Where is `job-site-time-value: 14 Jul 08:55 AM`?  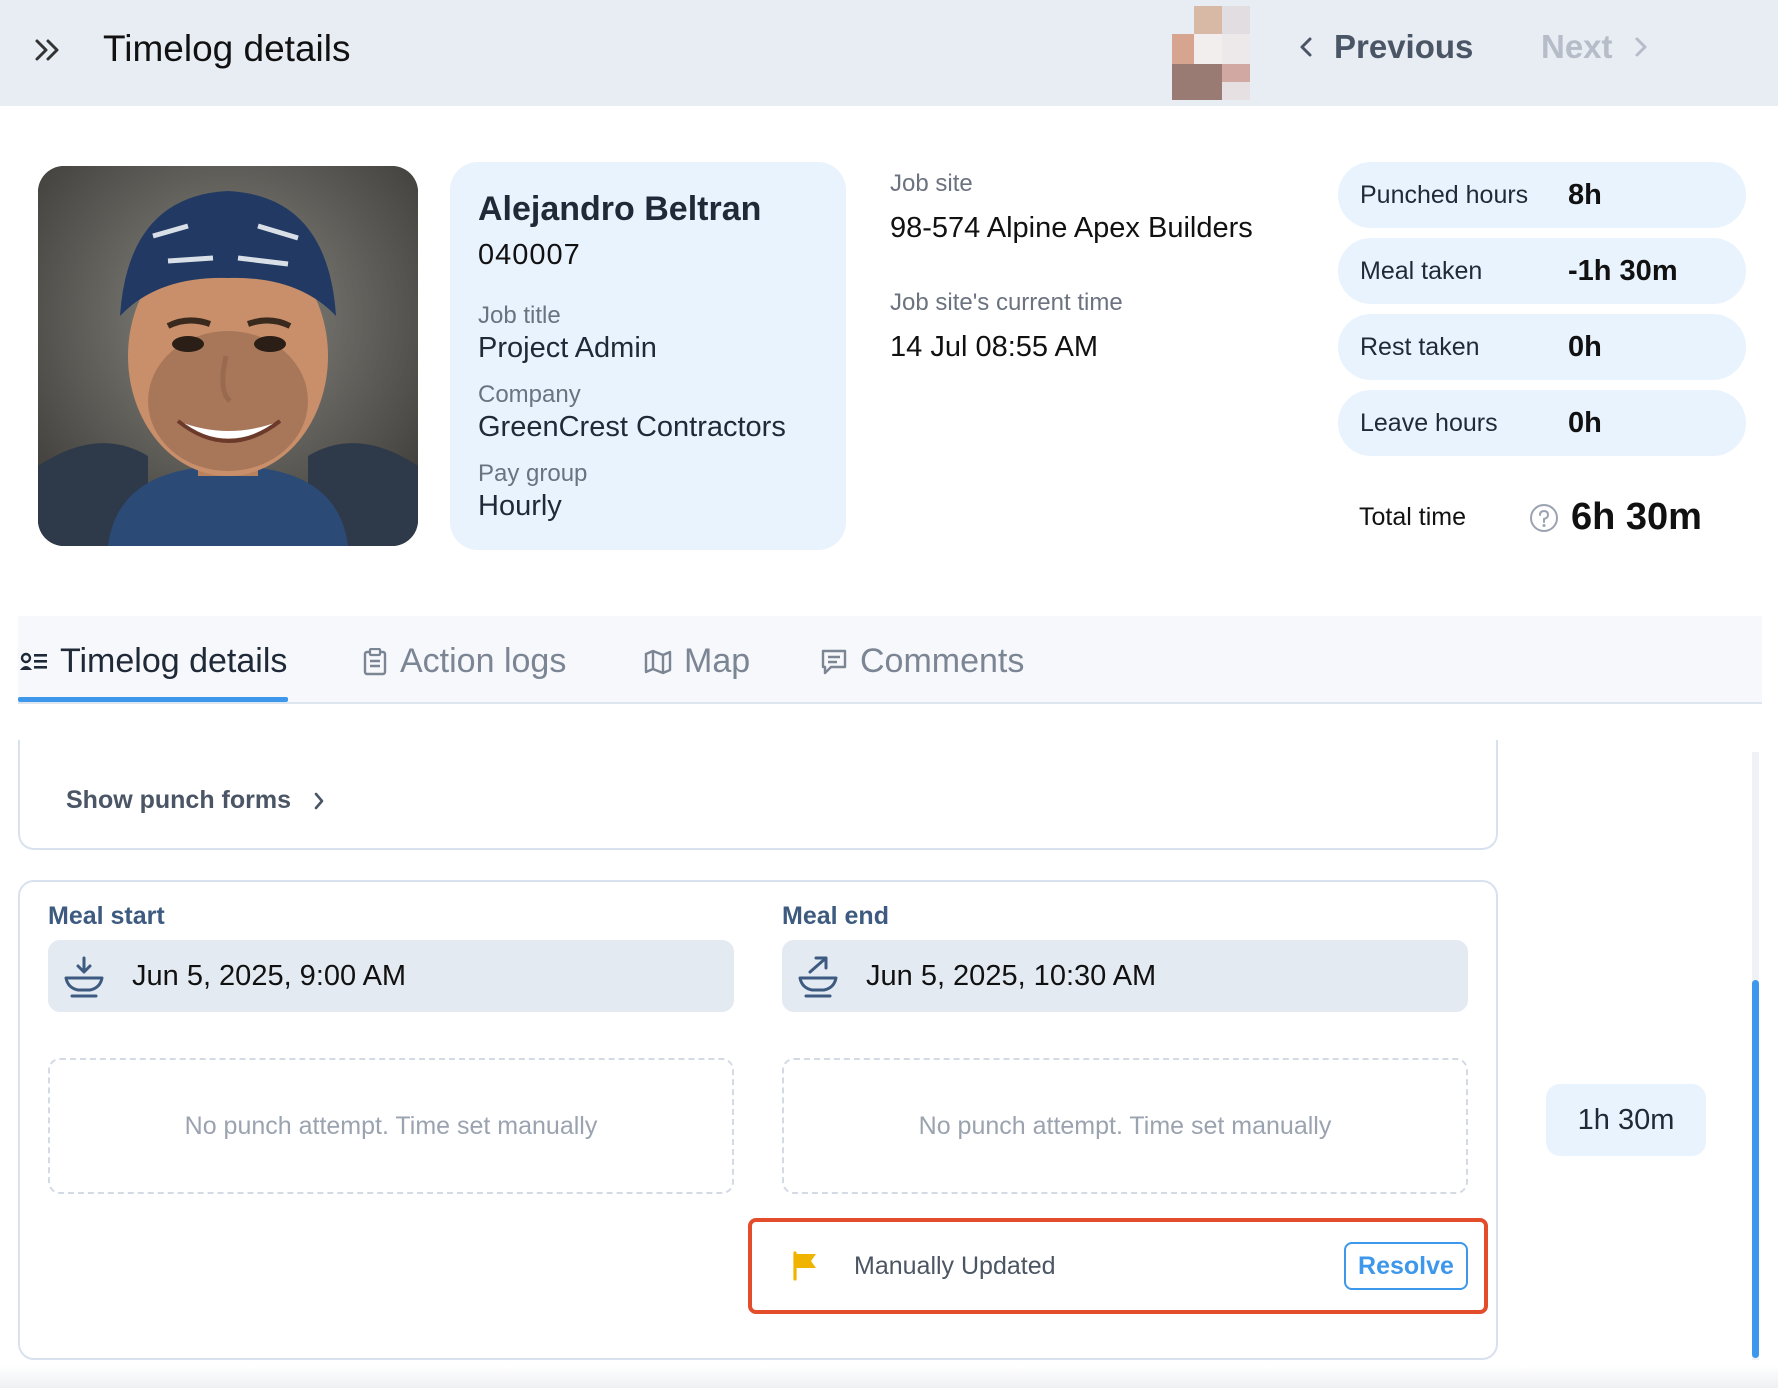
job-site-time-value: 14 Jul 08:55 AM is located at coordinates (994, 347).